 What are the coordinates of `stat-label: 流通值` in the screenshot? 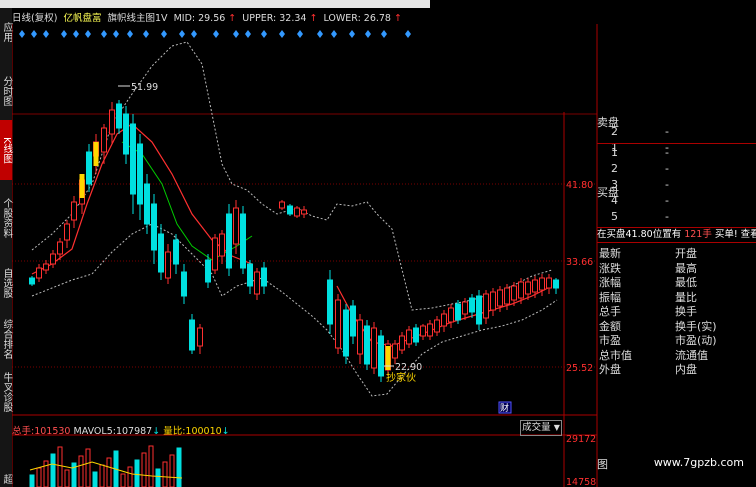 It's located at (691, 355).